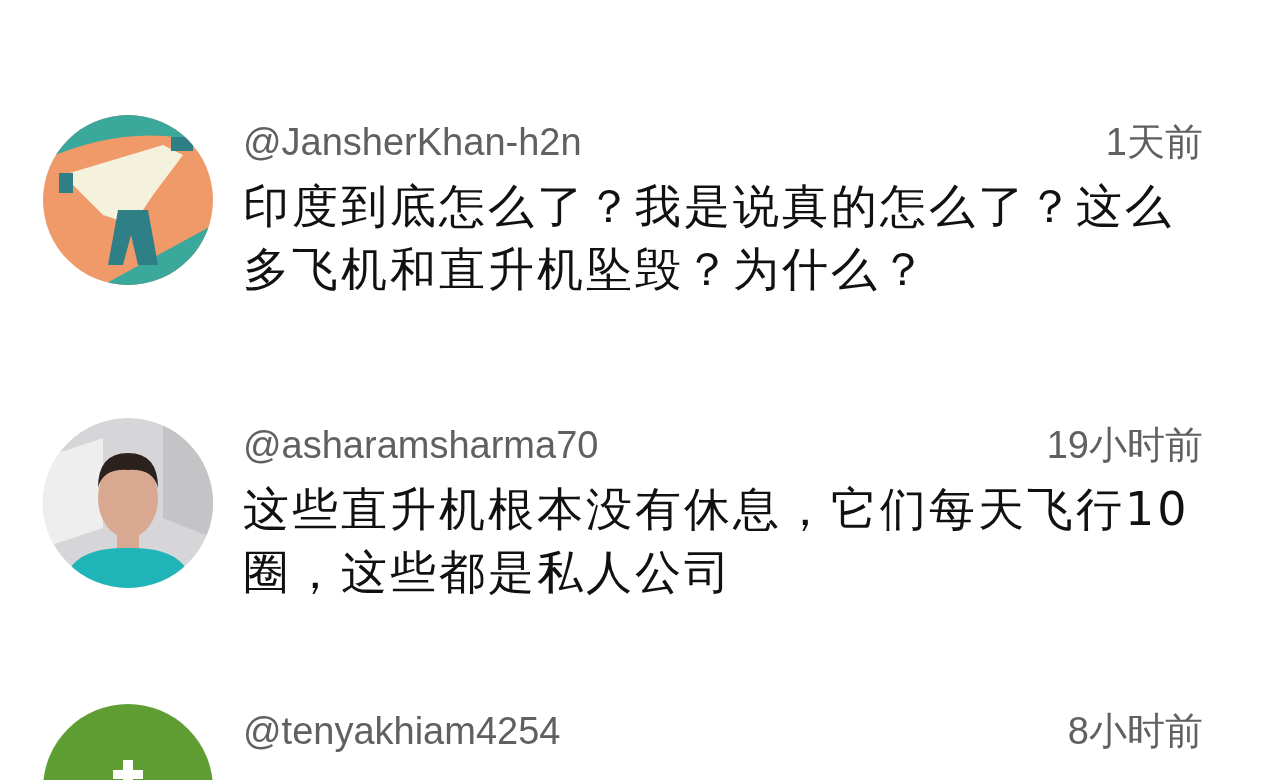 Image resolution: width=1280 pixels, height=780 pixels. I want to click on comment-author: @tenyakhiam4254, so click(402, 731).